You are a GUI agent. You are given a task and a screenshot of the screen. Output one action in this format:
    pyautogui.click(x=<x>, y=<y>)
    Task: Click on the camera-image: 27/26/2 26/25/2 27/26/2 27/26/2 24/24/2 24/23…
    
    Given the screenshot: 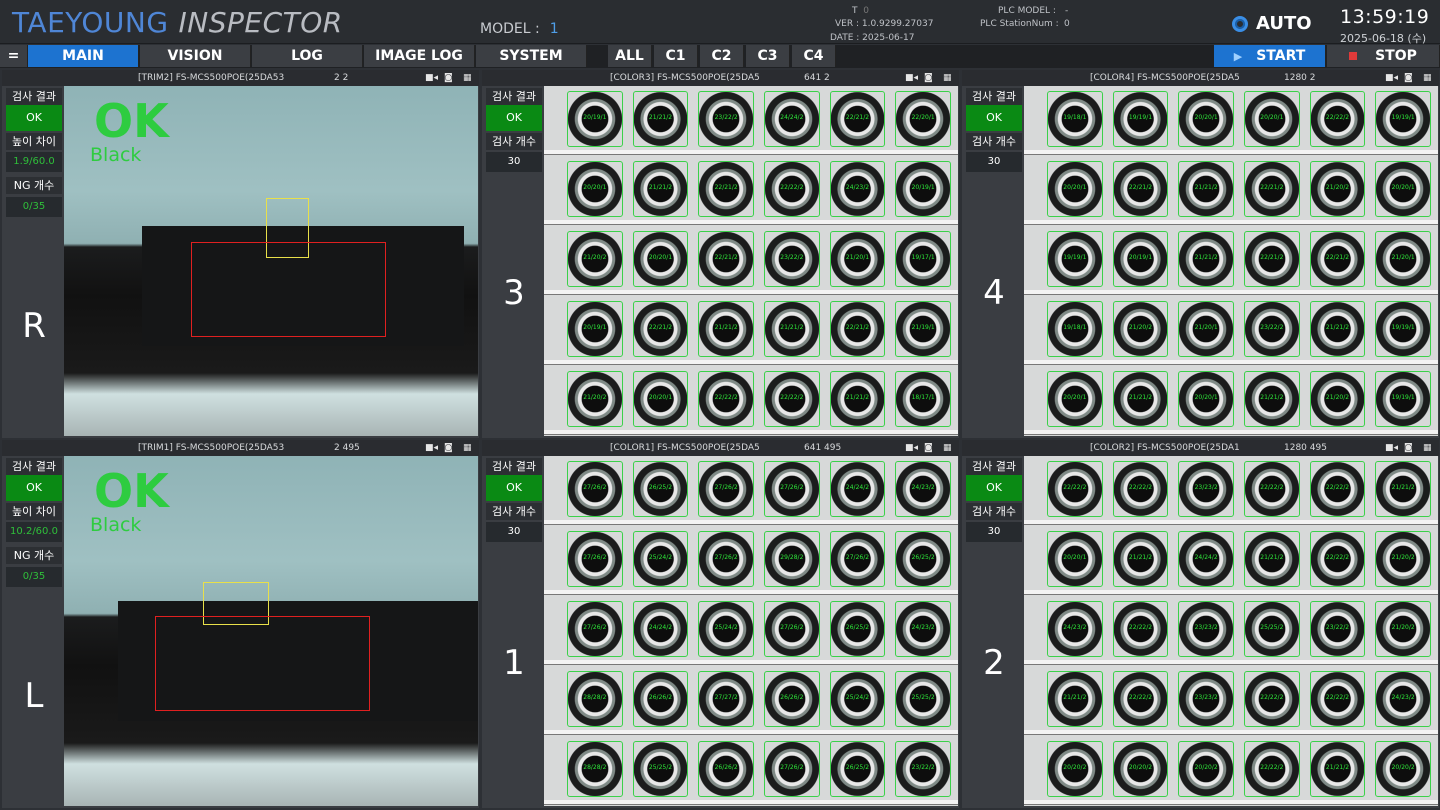 What is the action you would take?
    pyautogui.click(x=751, y=631)
    